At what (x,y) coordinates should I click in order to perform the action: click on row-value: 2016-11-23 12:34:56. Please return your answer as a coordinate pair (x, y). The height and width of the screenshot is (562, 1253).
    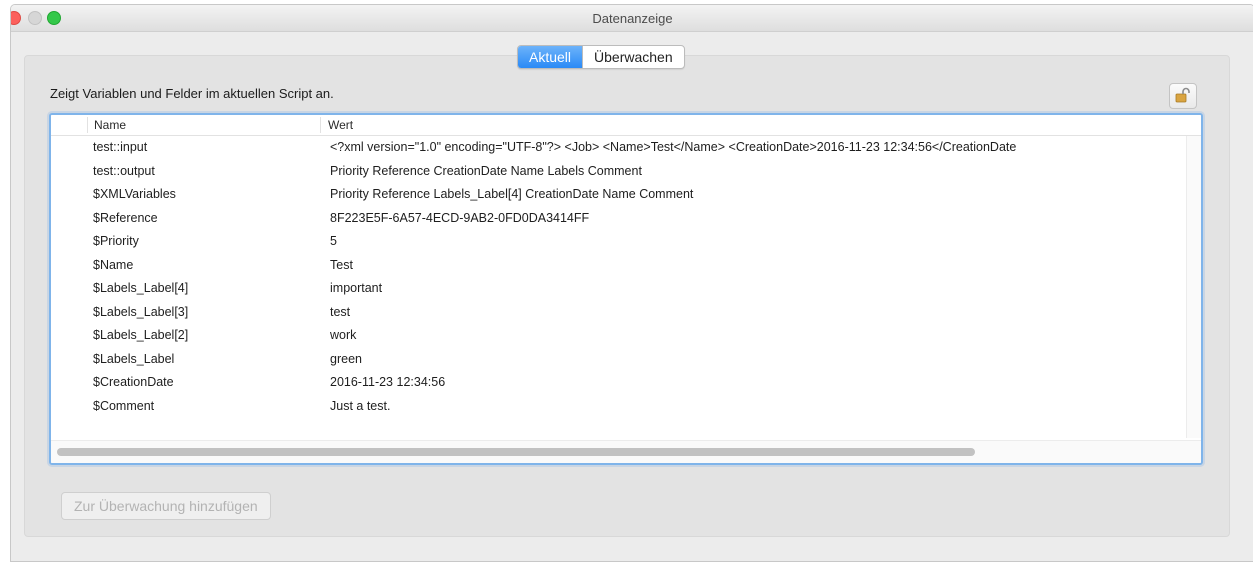
    Looking at the image, I should click on (388, 382).